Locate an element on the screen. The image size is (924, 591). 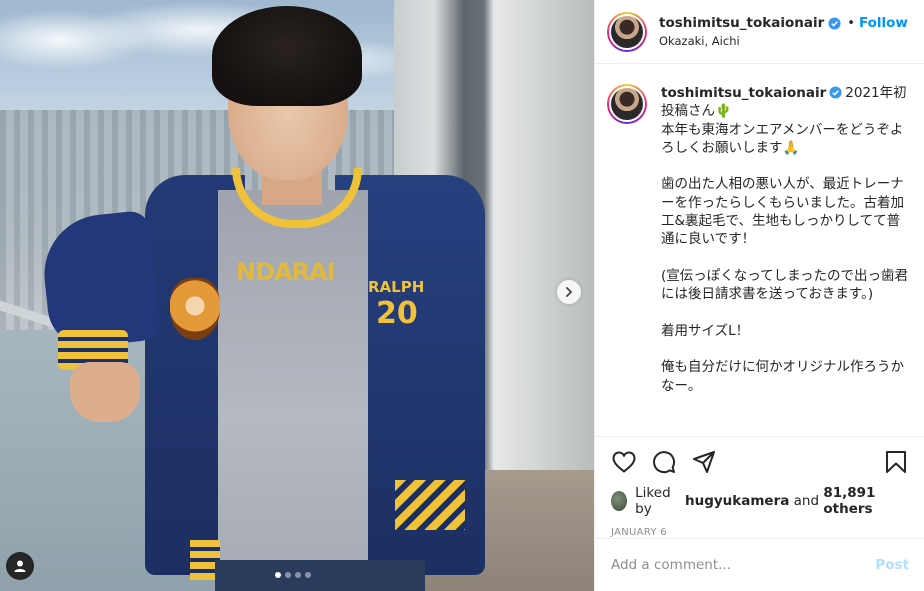
pray-emoji: 🙏 is located at coordinates (791, 147).